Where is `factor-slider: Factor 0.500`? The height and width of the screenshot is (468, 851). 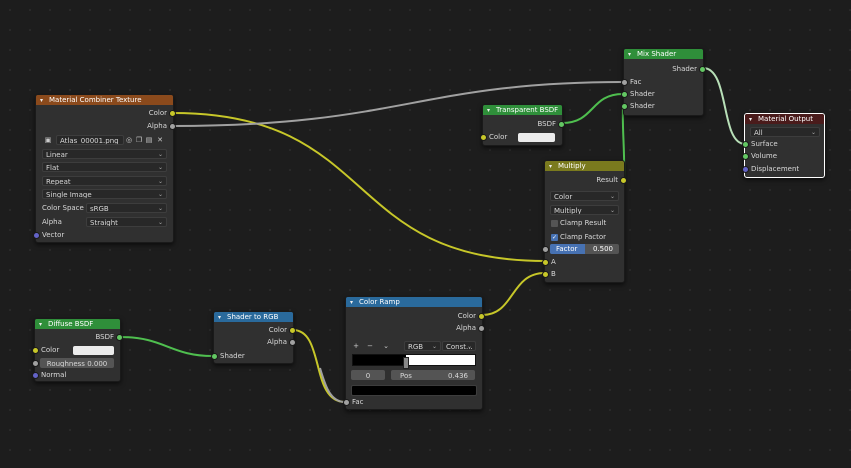 factor-slider: Factor 0.500 is located at coordinates (584, 249).